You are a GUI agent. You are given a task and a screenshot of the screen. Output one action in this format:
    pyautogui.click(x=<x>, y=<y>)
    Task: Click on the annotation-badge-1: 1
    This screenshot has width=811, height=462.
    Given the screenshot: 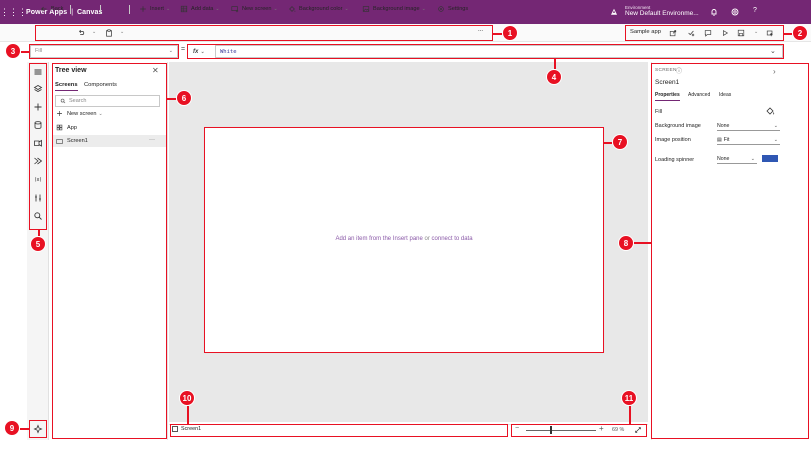 What is the action you would take?
    pyautogui.click(x=510, y=33)
    